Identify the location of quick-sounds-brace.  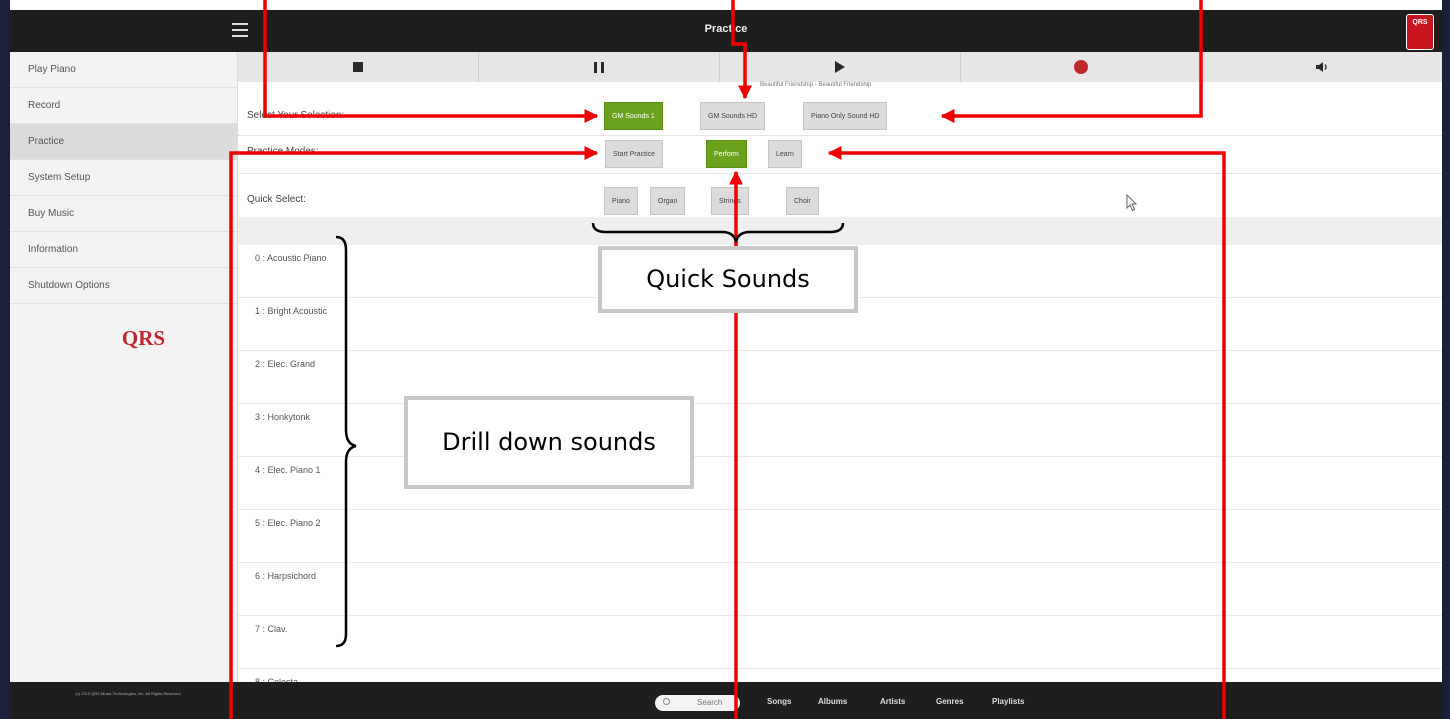
(718, 232).